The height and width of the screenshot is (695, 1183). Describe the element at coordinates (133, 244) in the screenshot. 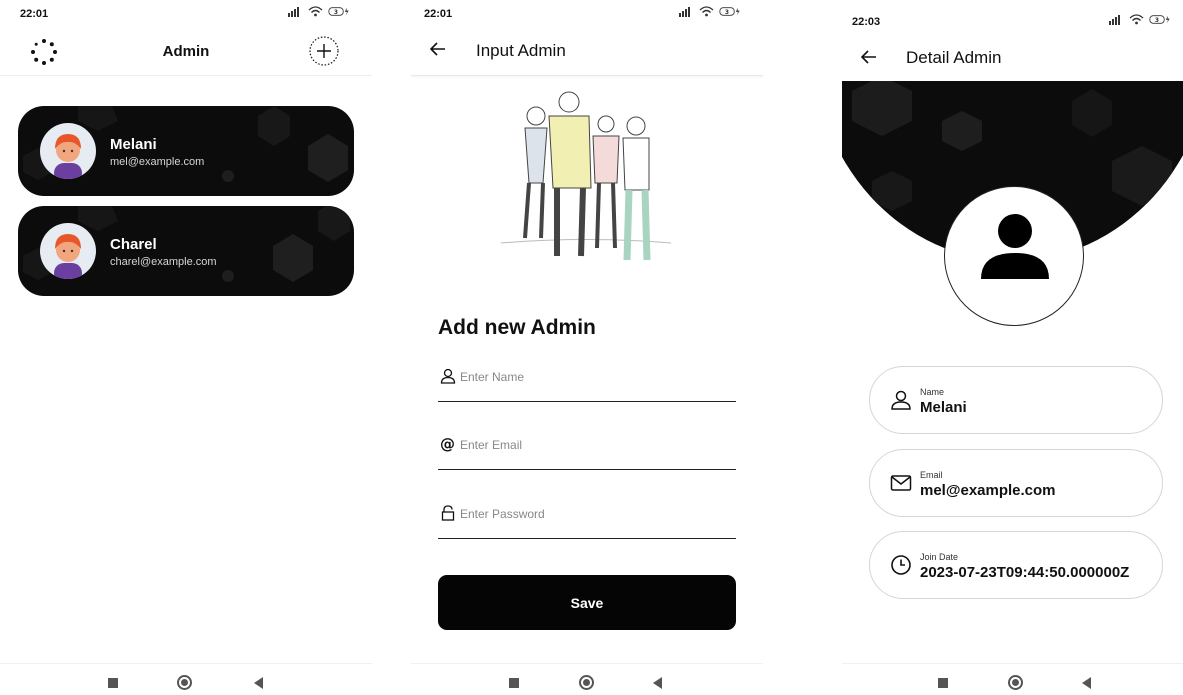

I see `admin-name: Charel` at that location.